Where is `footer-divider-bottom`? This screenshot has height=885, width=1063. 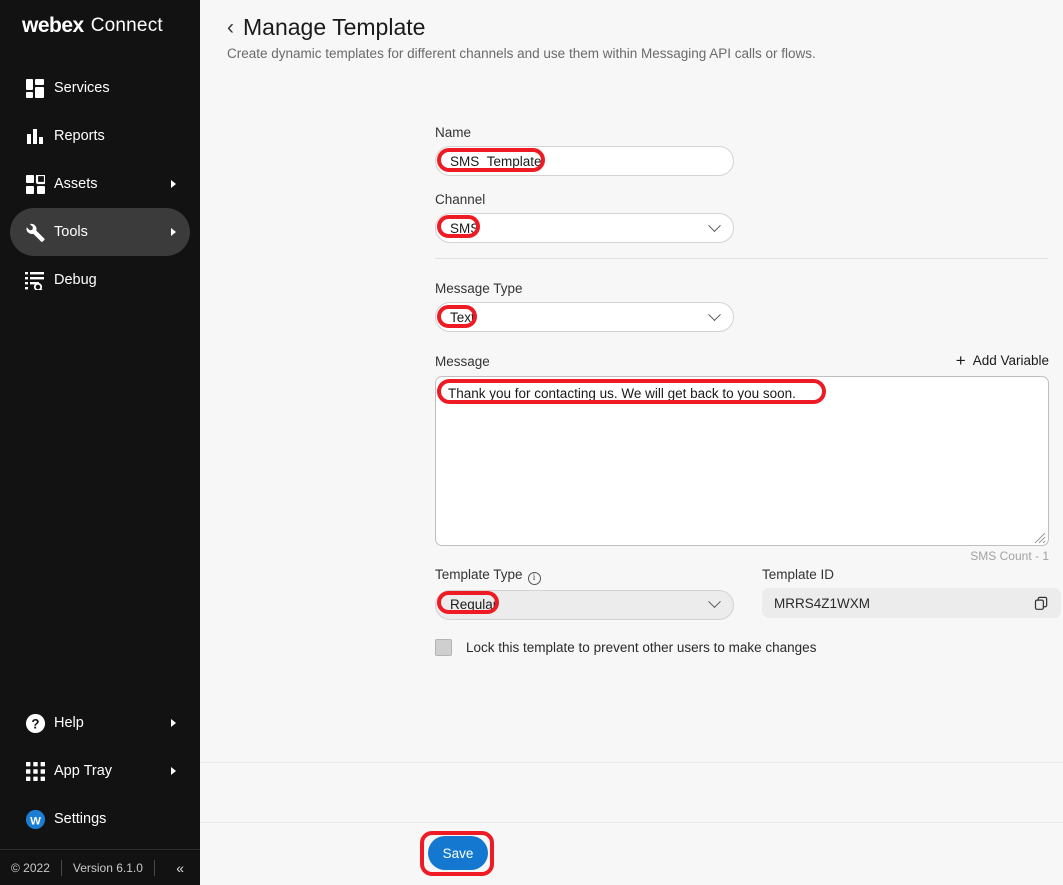
footer-divider-bottom is located at coordinates (631, 822).